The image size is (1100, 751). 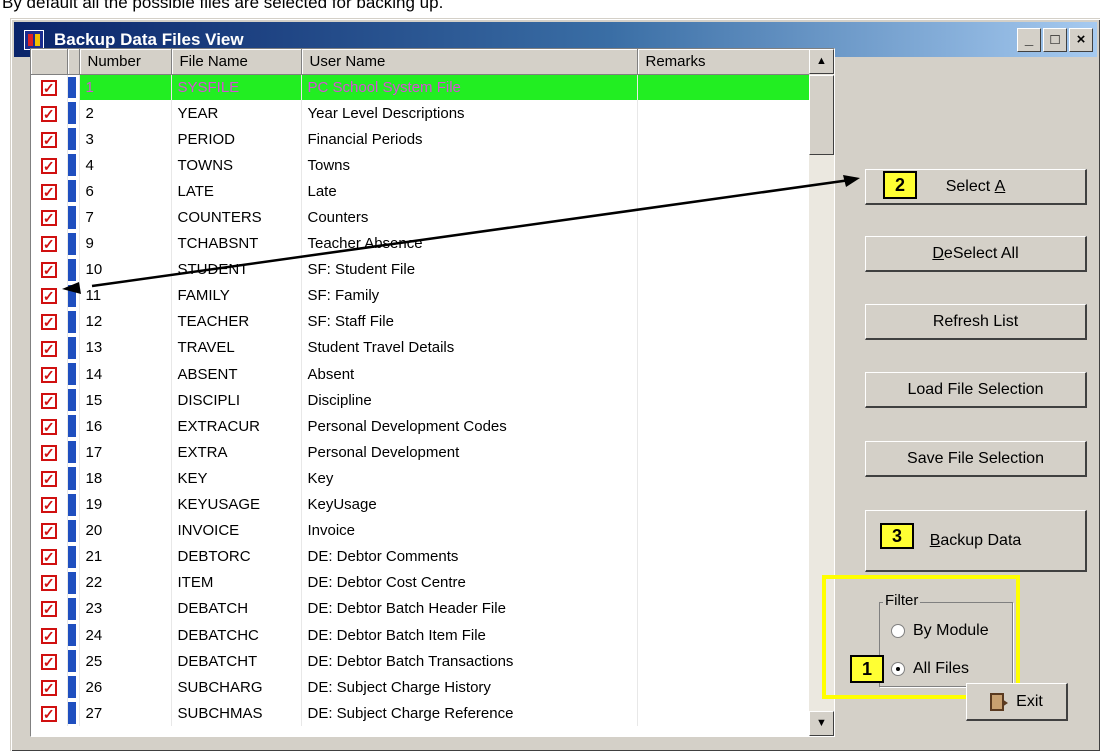 What do you see at coordinates (421, 243) in the screenshot?
I see `table-row: ✓ 9 TCHABSNT Teacher Absence` at bounding box center [421, 243].